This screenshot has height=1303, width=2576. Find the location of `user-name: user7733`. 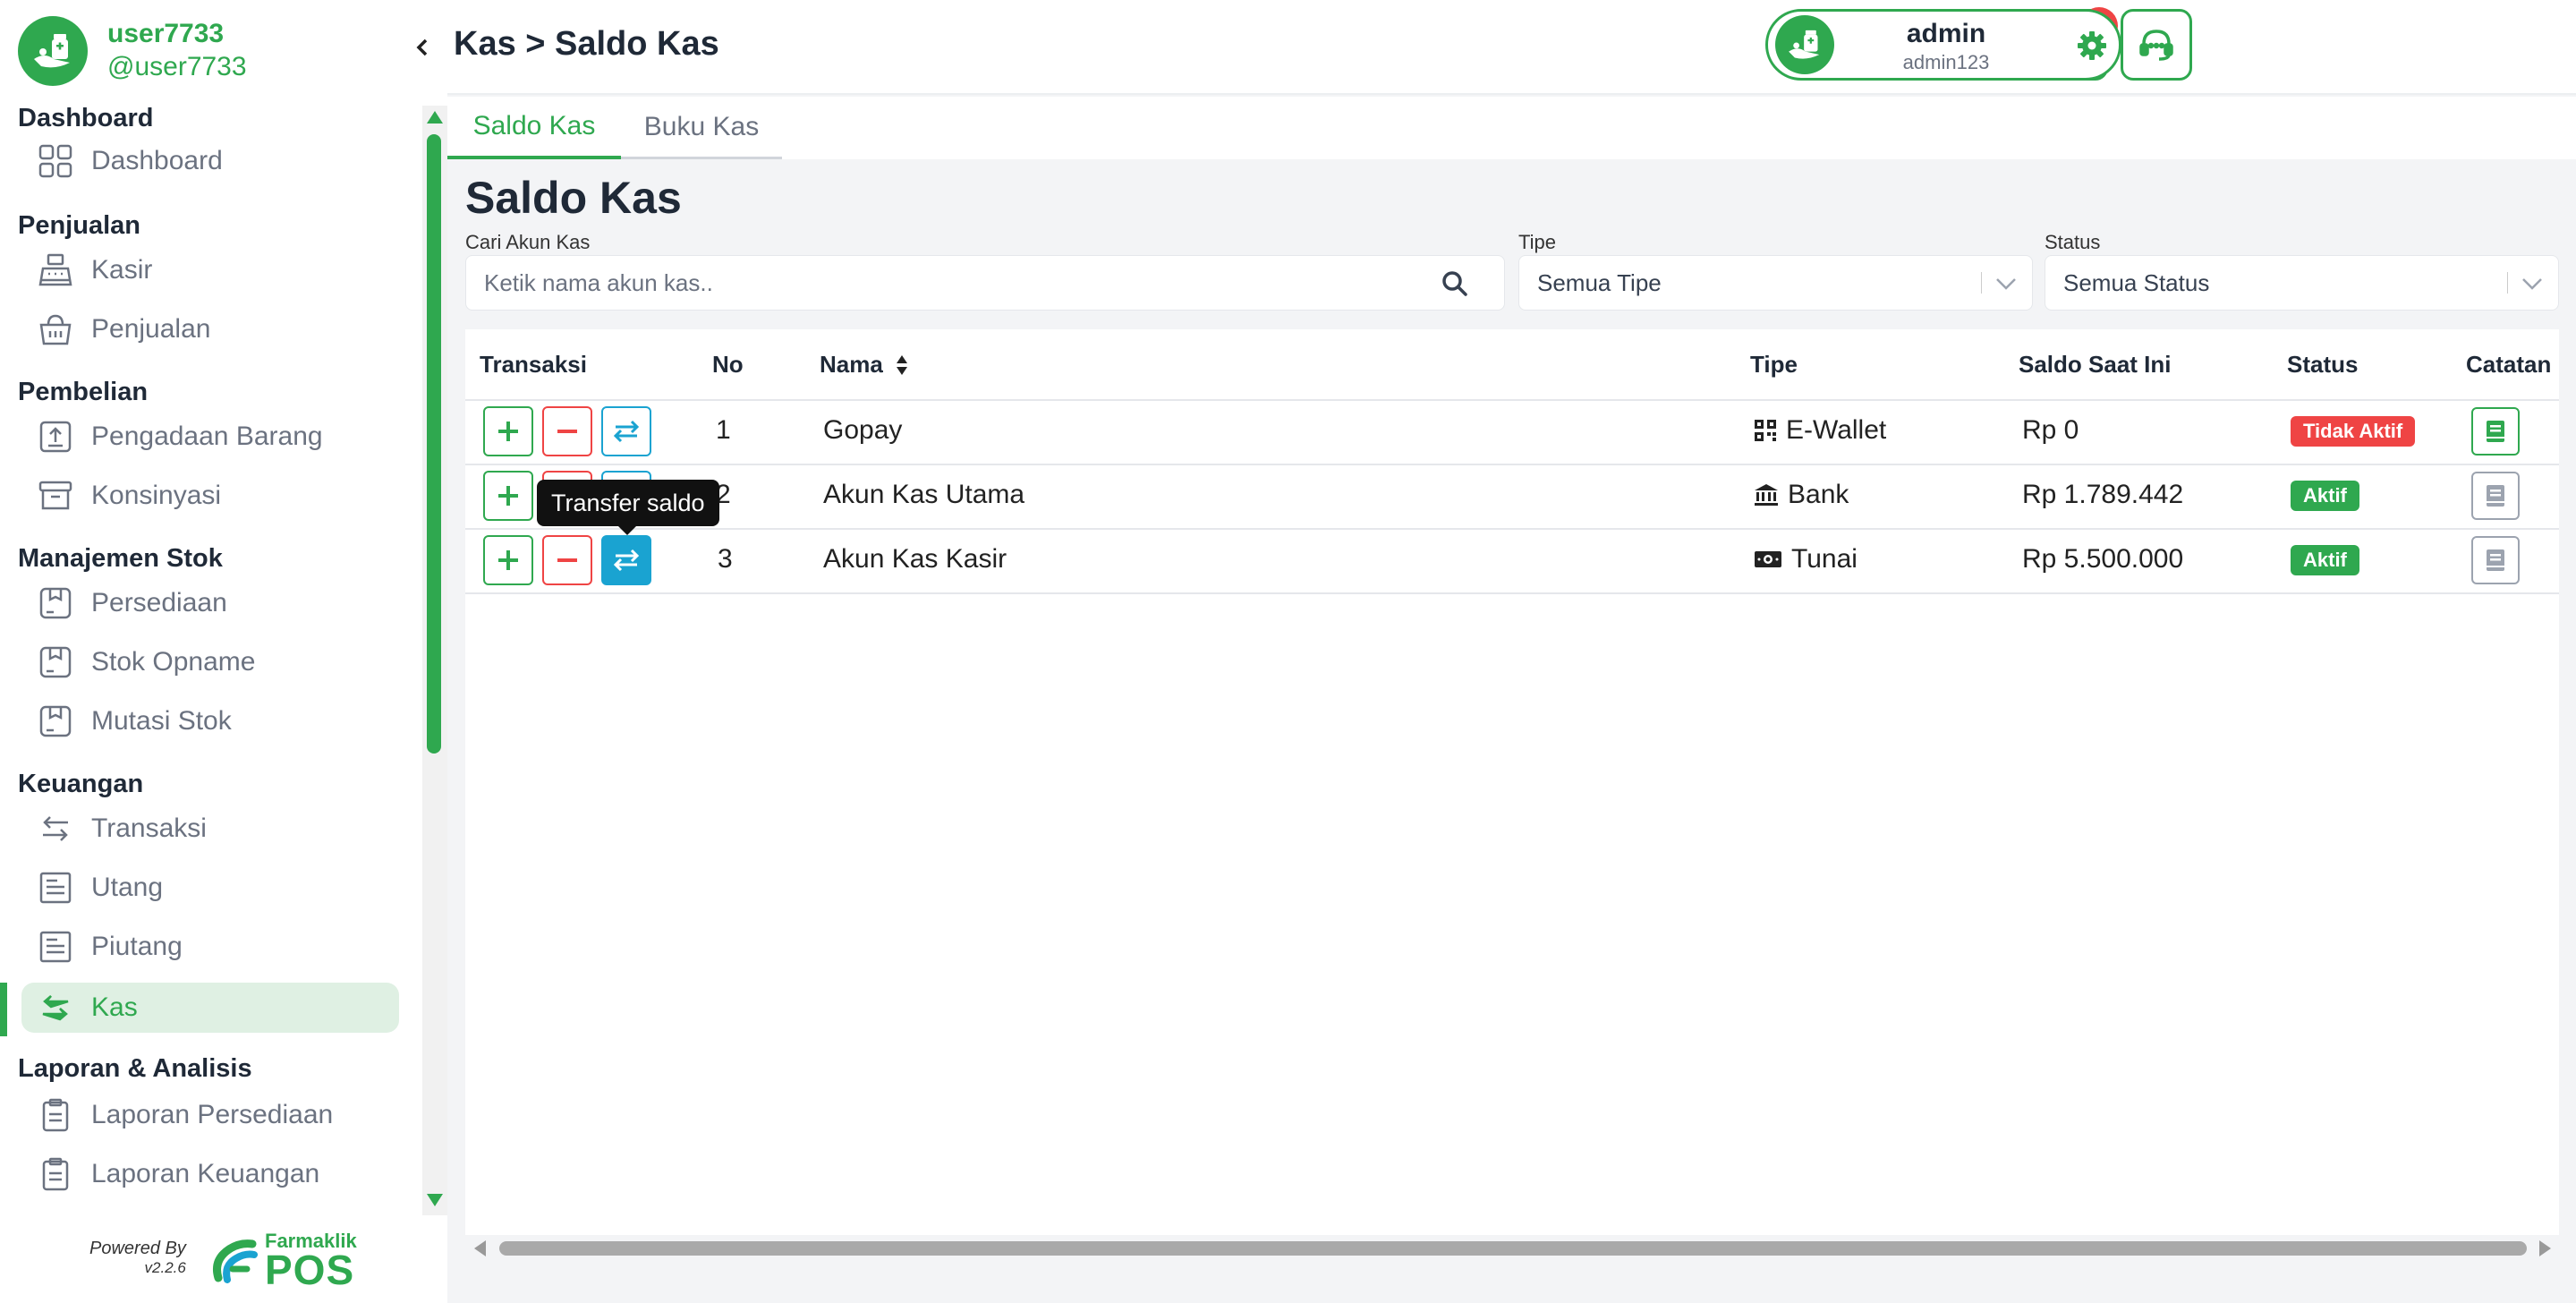

user-name: user7733 is located at coordinates (166, 33).